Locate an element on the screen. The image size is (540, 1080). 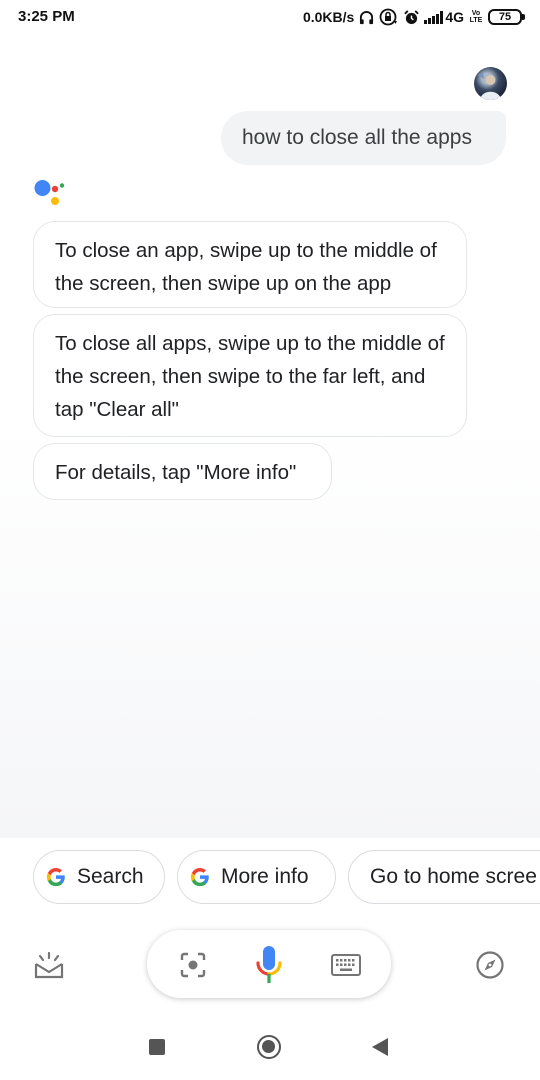
network-type: 4G is located at coordinates (454, 17).